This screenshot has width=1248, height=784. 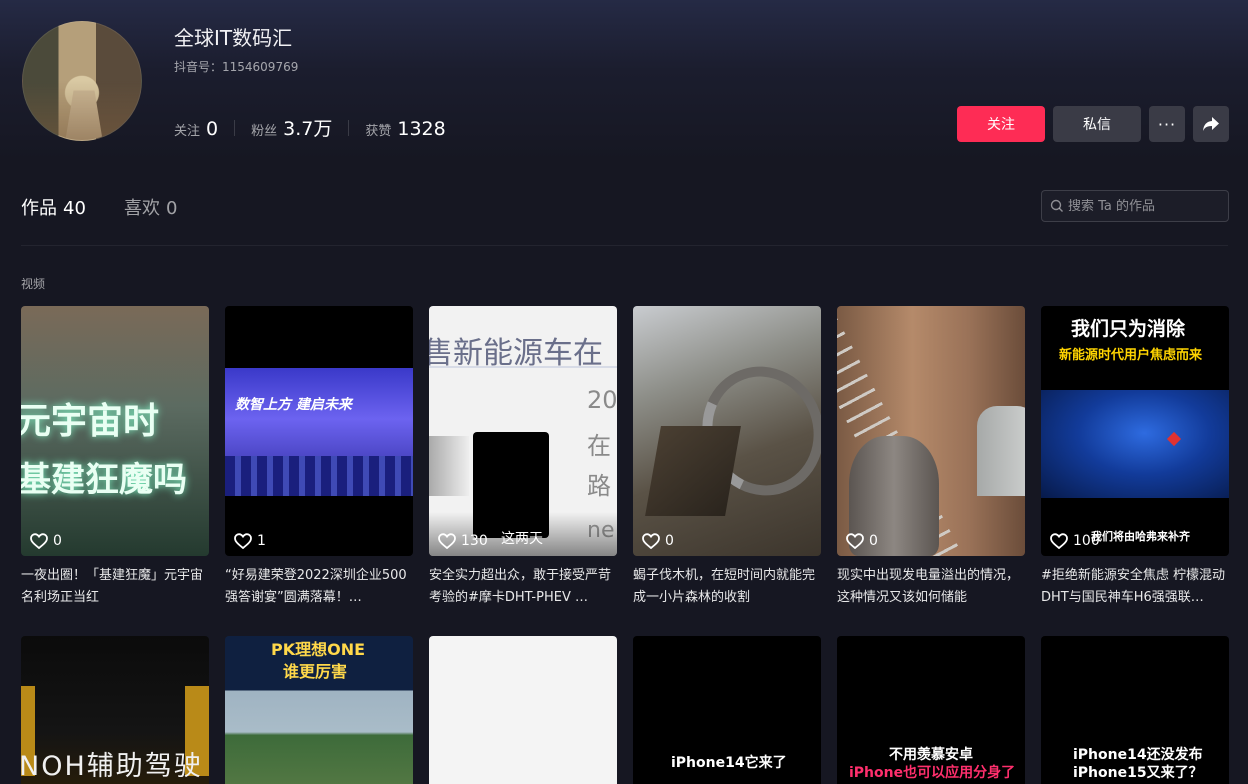 What do you see at coordinates (932, 773) in the screenshot?
I see `overlay-text: iPhone也可以应用分身了` at bounding box center [932, 773].